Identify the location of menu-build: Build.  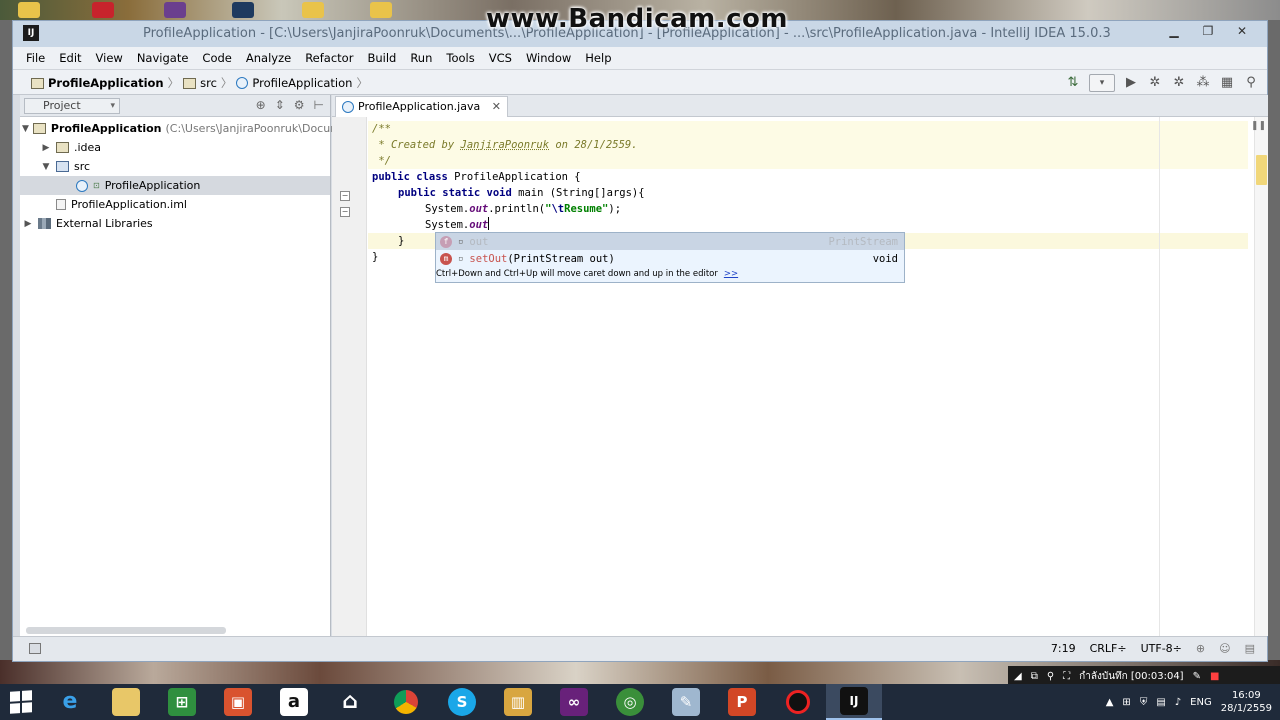
(381, 58).